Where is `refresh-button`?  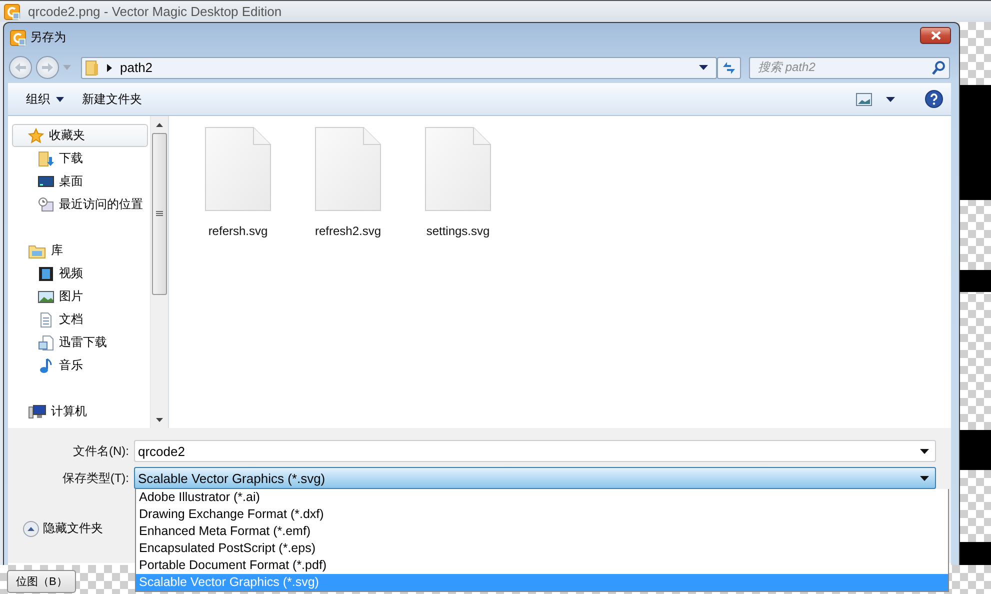 refresh-button is located at coordinates (729, 67).